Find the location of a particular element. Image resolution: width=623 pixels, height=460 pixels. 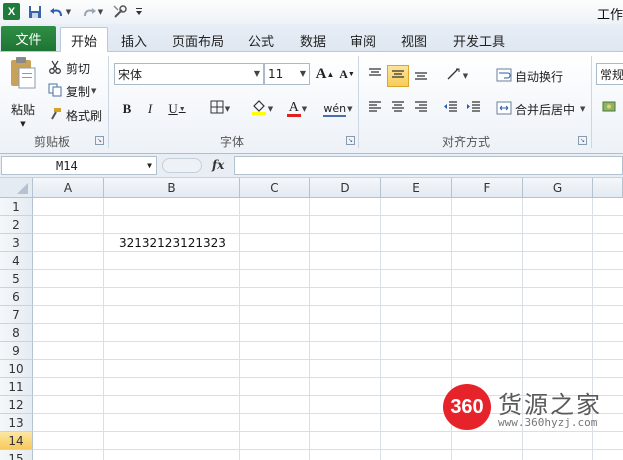

font-name-select: 宋体 ▼ is located at coordinates (189, 74).